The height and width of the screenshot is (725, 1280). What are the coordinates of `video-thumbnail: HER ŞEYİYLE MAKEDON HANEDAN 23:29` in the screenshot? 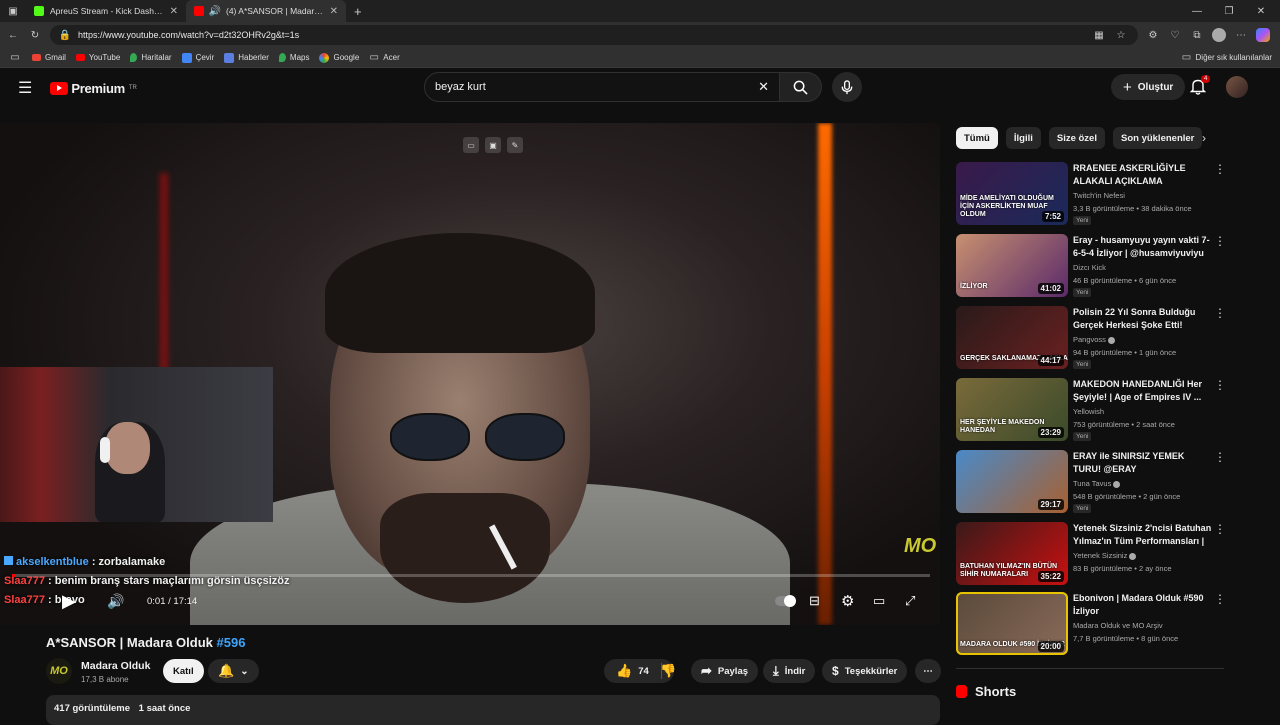 It's located at (1012, 409).